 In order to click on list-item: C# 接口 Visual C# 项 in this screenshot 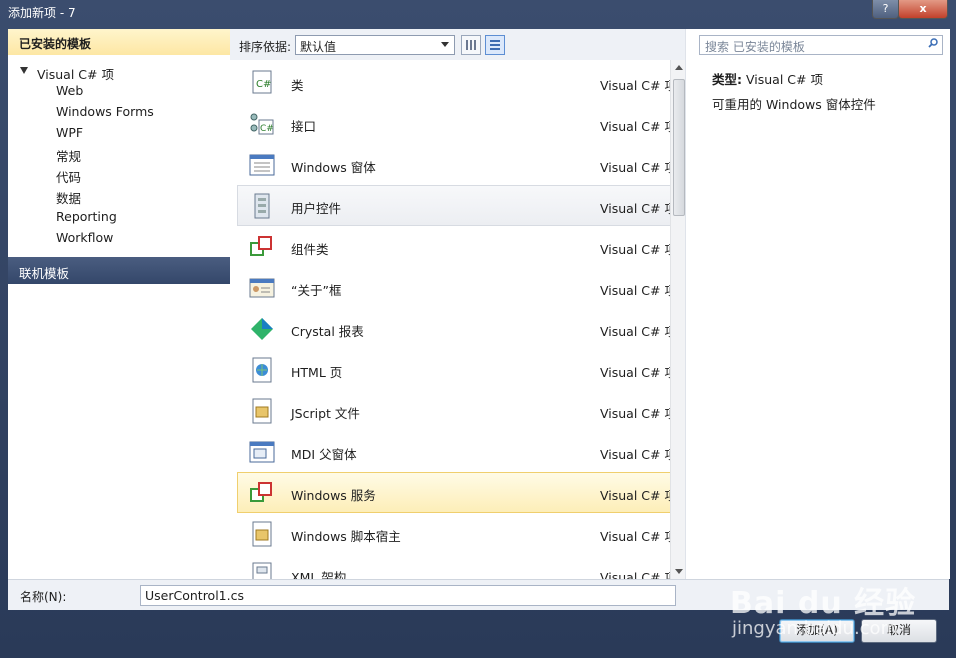, I will do `click(458, 123)`.